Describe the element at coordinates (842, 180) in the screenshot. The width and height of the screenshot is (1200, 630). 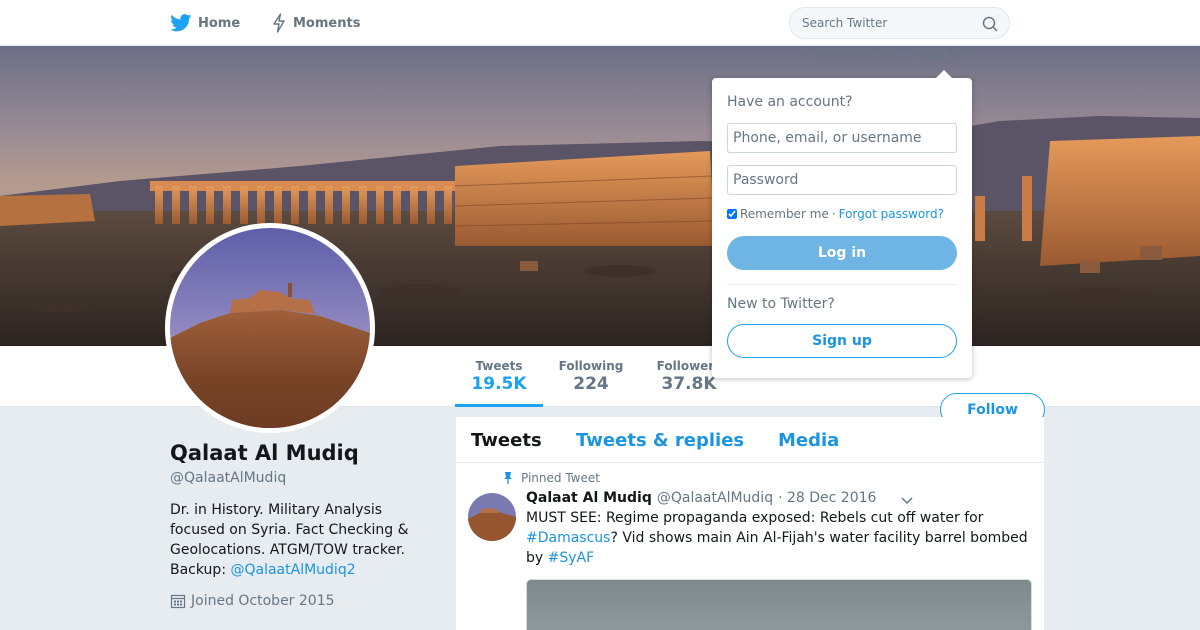
I see `password-field` at that location.